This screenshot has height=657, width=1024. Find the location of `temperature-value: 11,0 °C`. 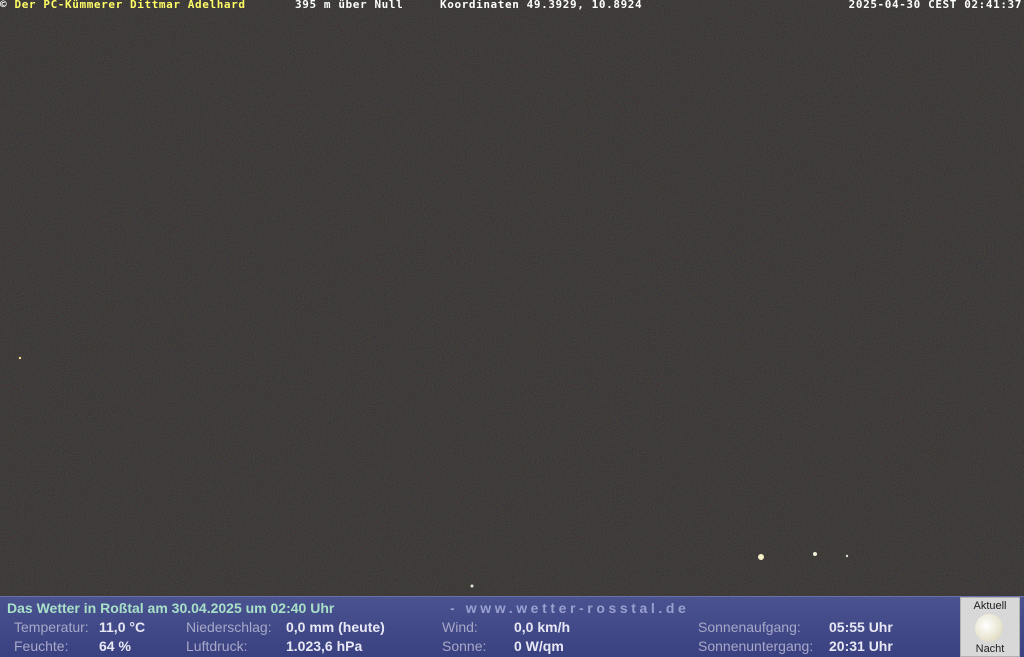

temperature-value: 11,0 °C is located at coordinates (122, 627).